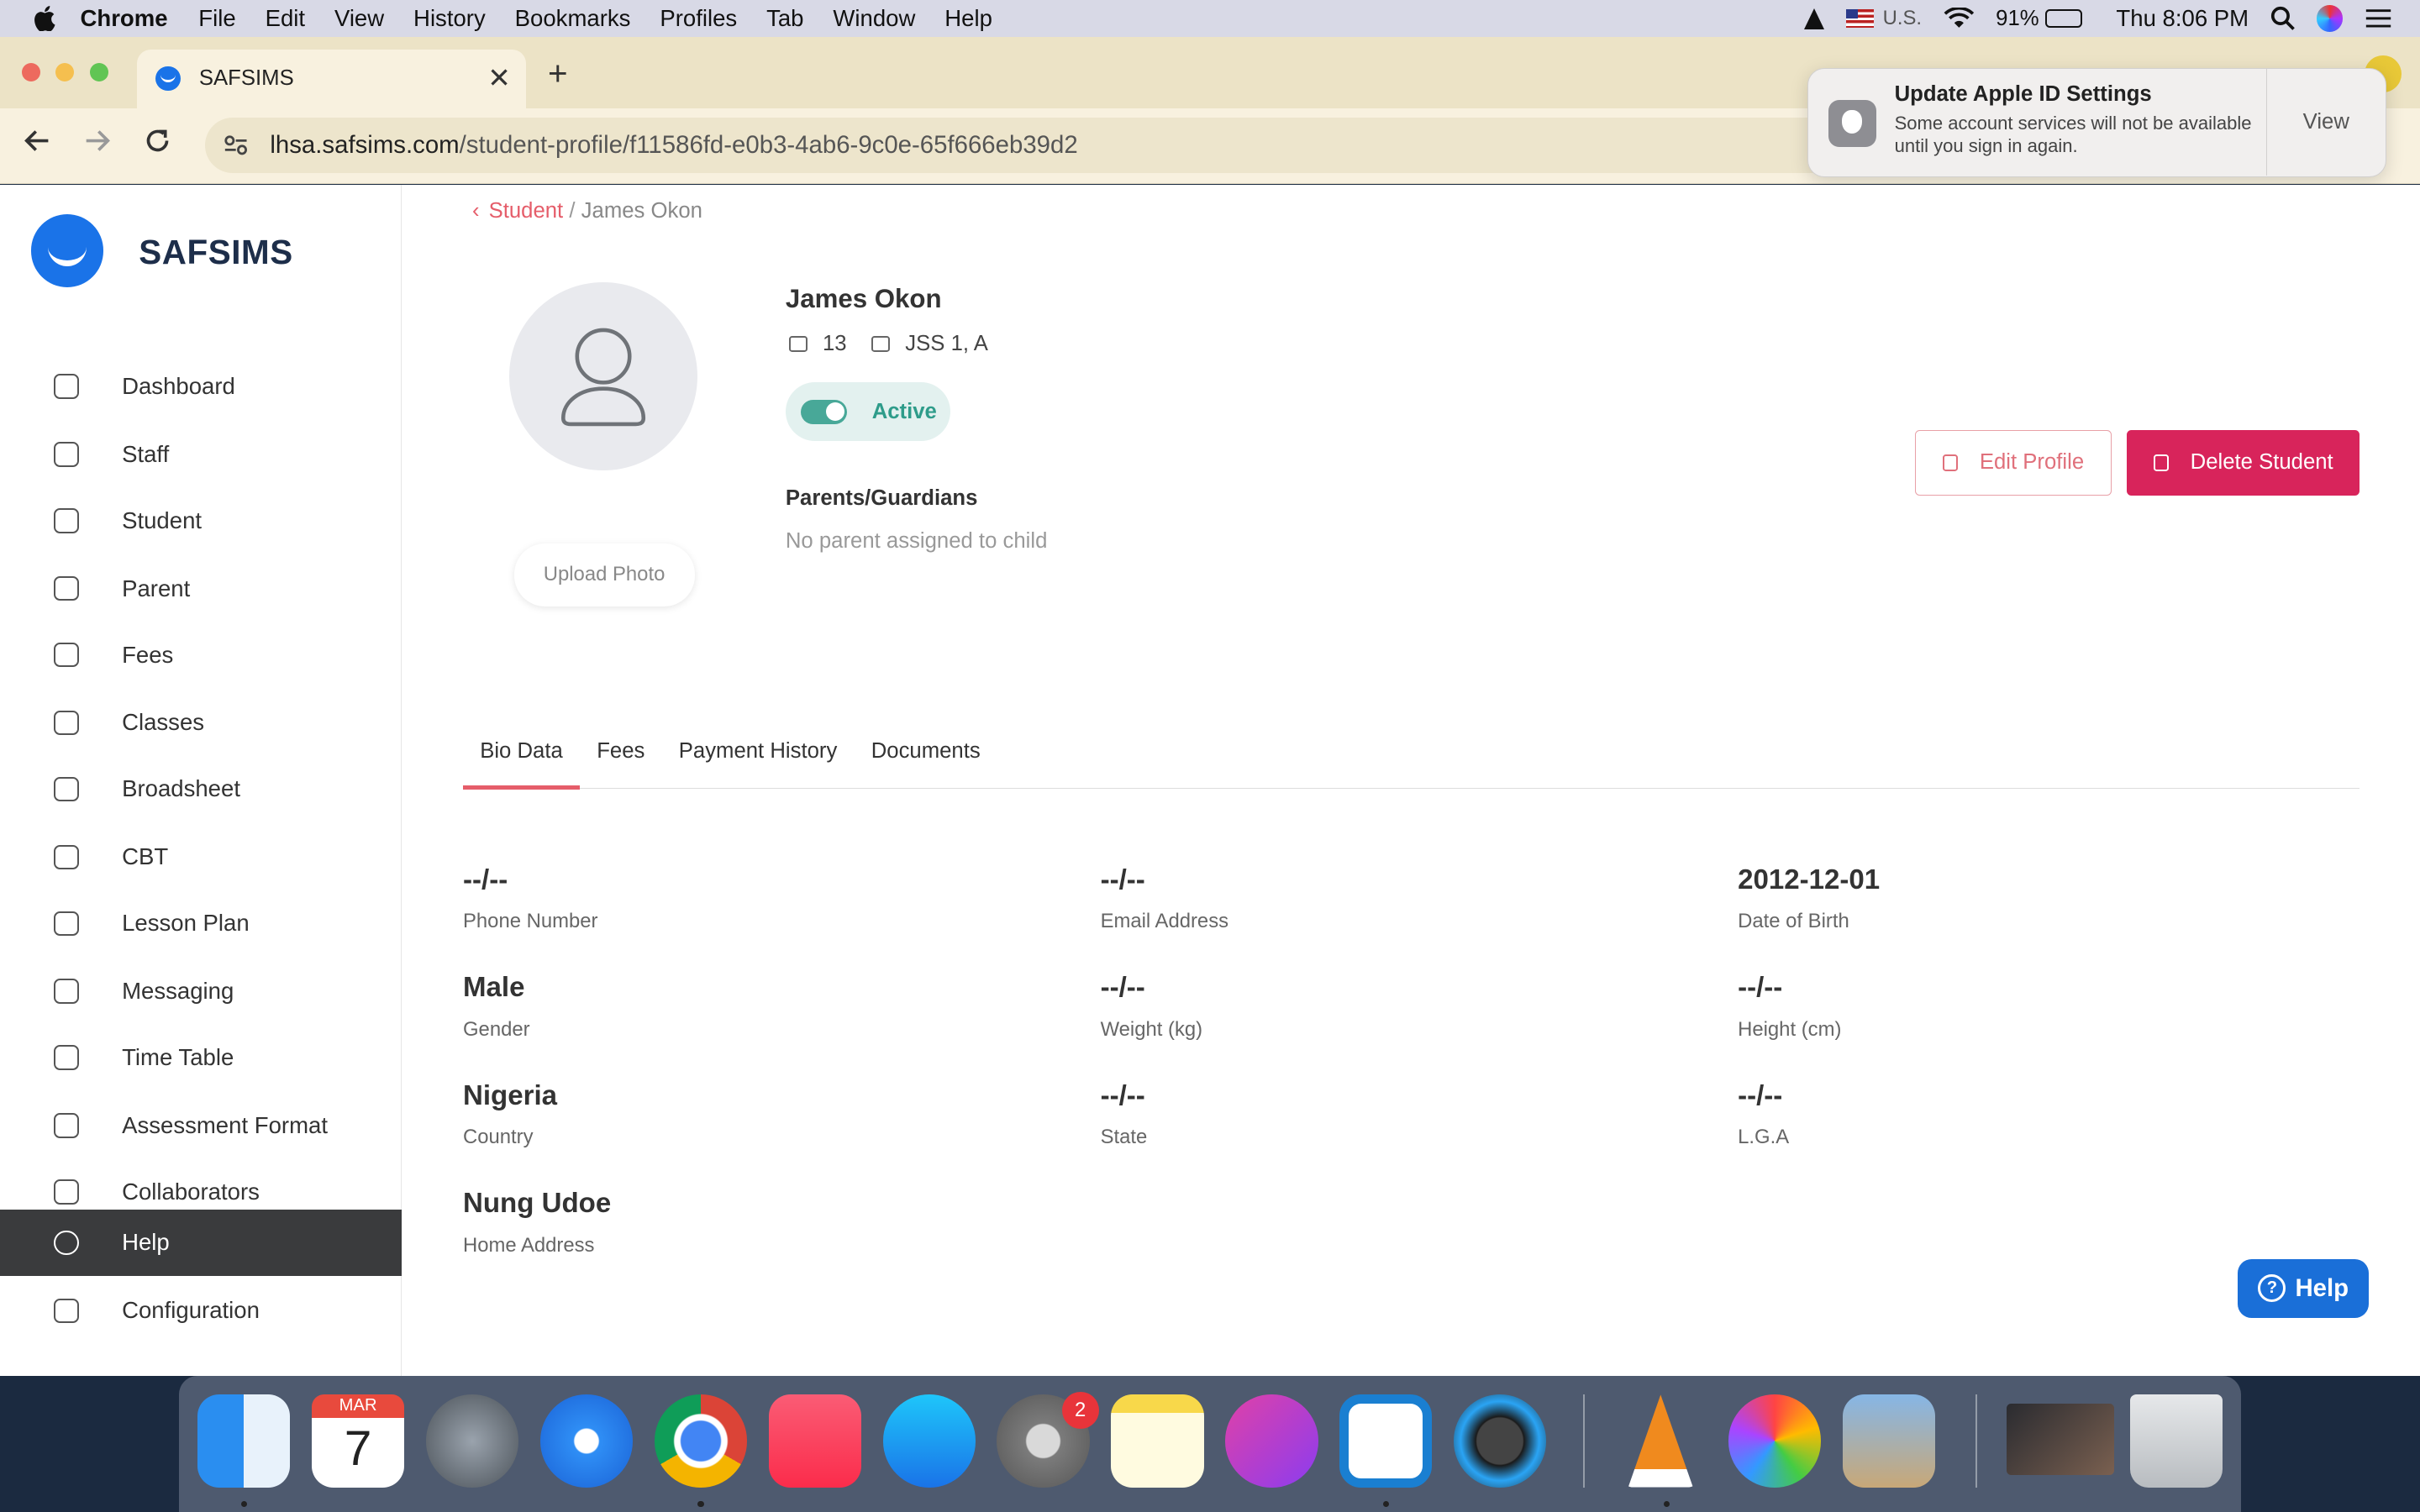 This screenshot has height=1512, width=2420. I want to click on field-phone-number: --/-- Phone Number, so click(530, 899).